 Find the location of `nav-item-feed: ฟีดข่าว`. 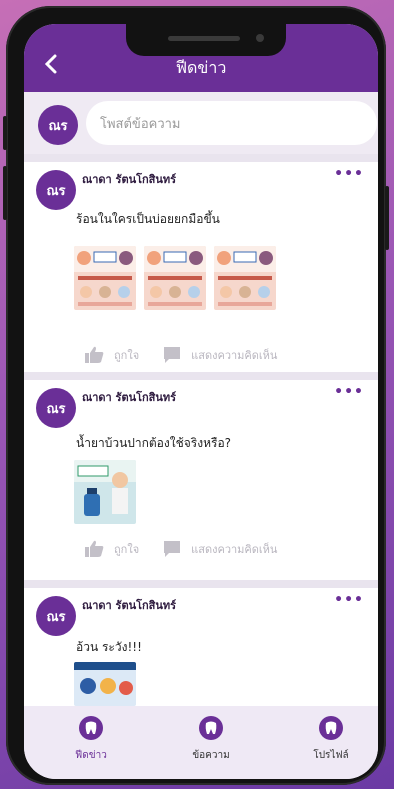

nav-item-feed: ฟีดข่าว is located at coordinates (91, 739).